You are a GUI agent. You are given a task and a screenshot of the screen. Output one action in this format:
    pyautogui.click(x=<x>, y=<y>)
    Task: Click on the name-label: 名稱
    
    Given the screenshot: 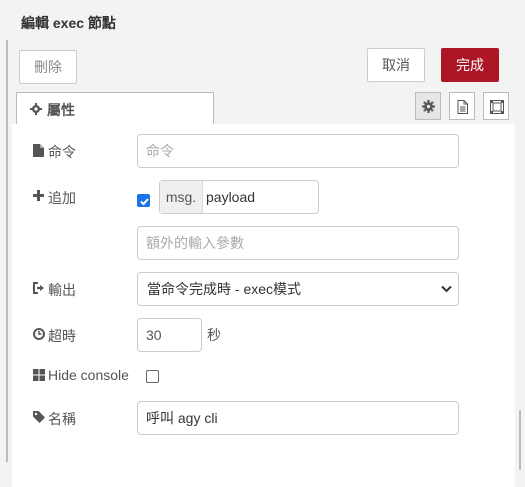 What is the action you would take?
    pyautogui.click(x=54, y=419)
    